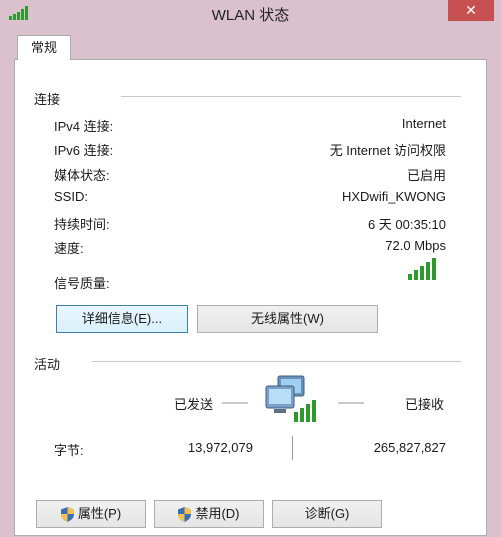  Describe the element at coordinates (290, 398) in the screenshot. I see `network-computers-icon` at that location.